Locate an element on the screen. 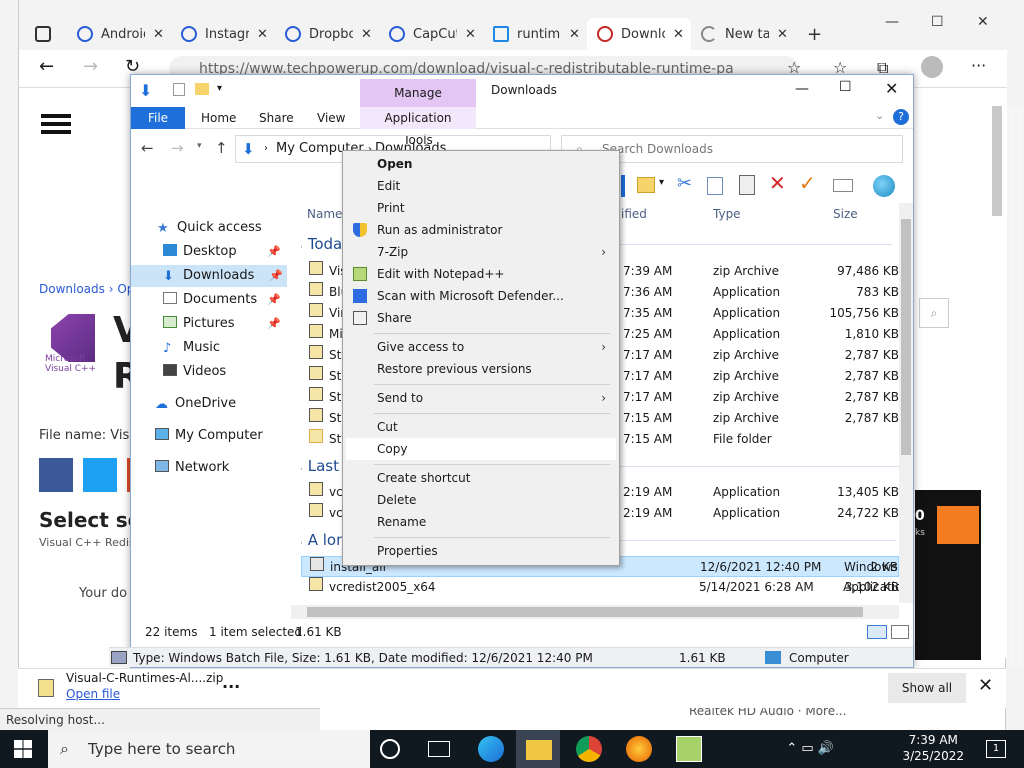  help-icon: ? is located at coordinates (901, 117).